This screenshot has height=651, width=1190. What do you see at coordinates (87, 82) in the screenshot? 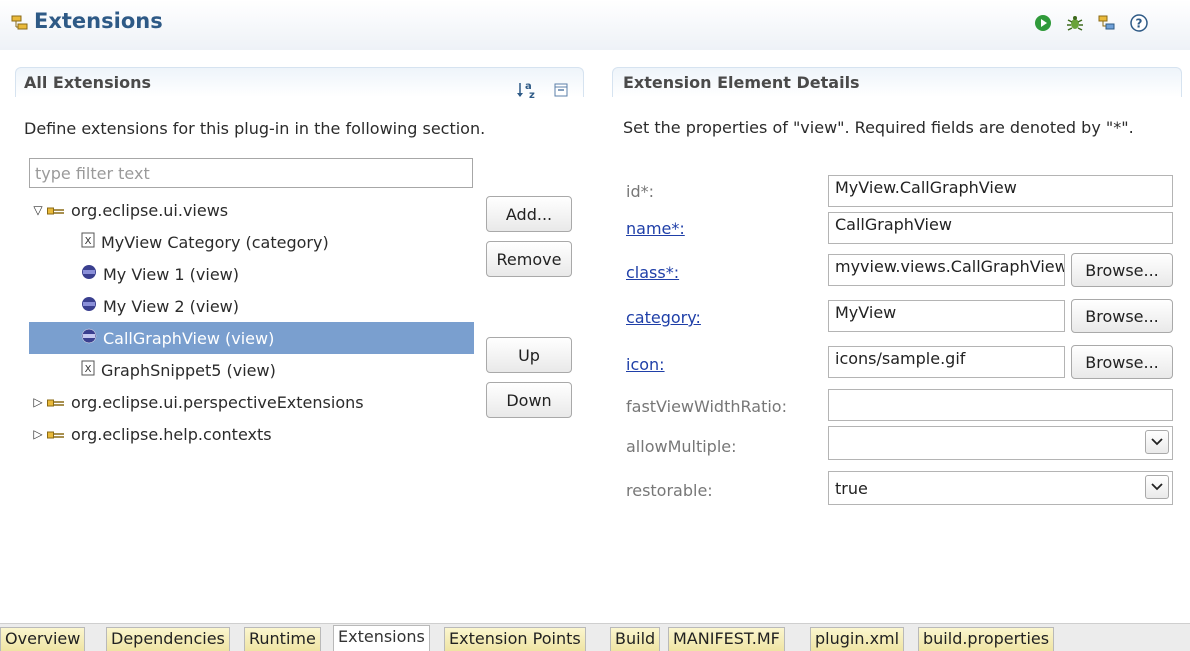
I see `all-extensions-title: All Extensions` at bounding box center [87, 82].